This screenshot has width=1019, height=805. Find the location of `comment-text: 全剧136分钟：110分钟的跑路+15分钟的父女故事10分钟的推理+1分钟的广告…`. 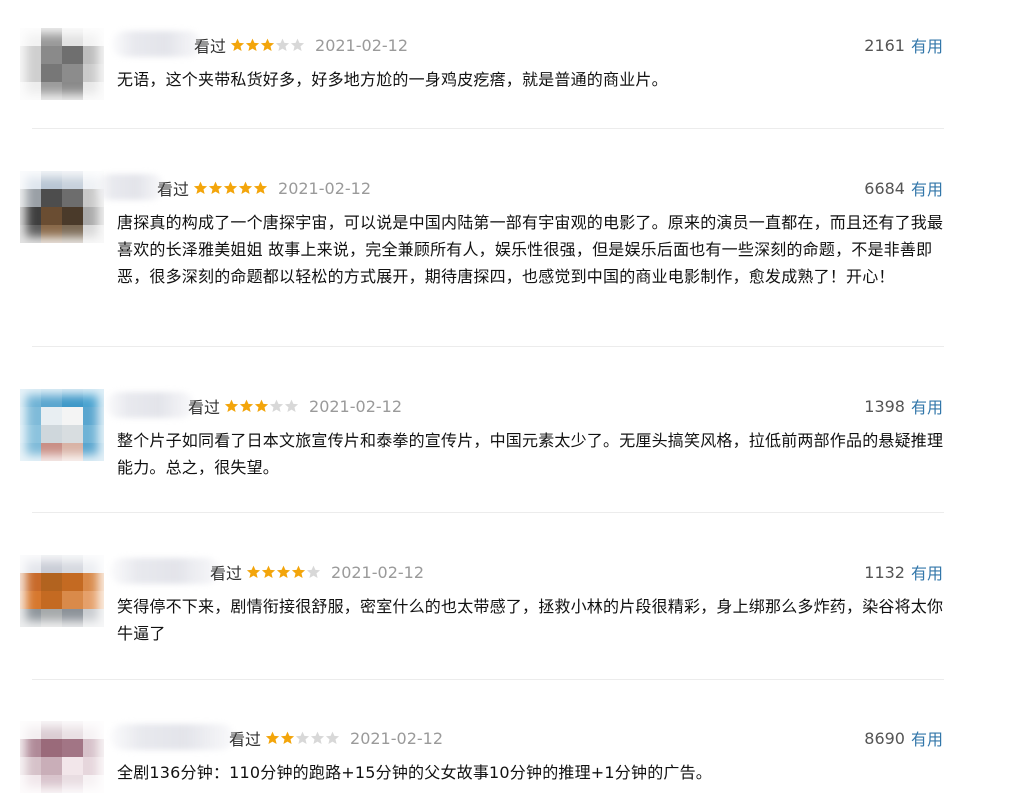

comment-text: 全剧136分钟：110分钟的跑路+15分钟的父女故事10分钟的推理+1分钟的广告… is located at coordinates (414, 772).